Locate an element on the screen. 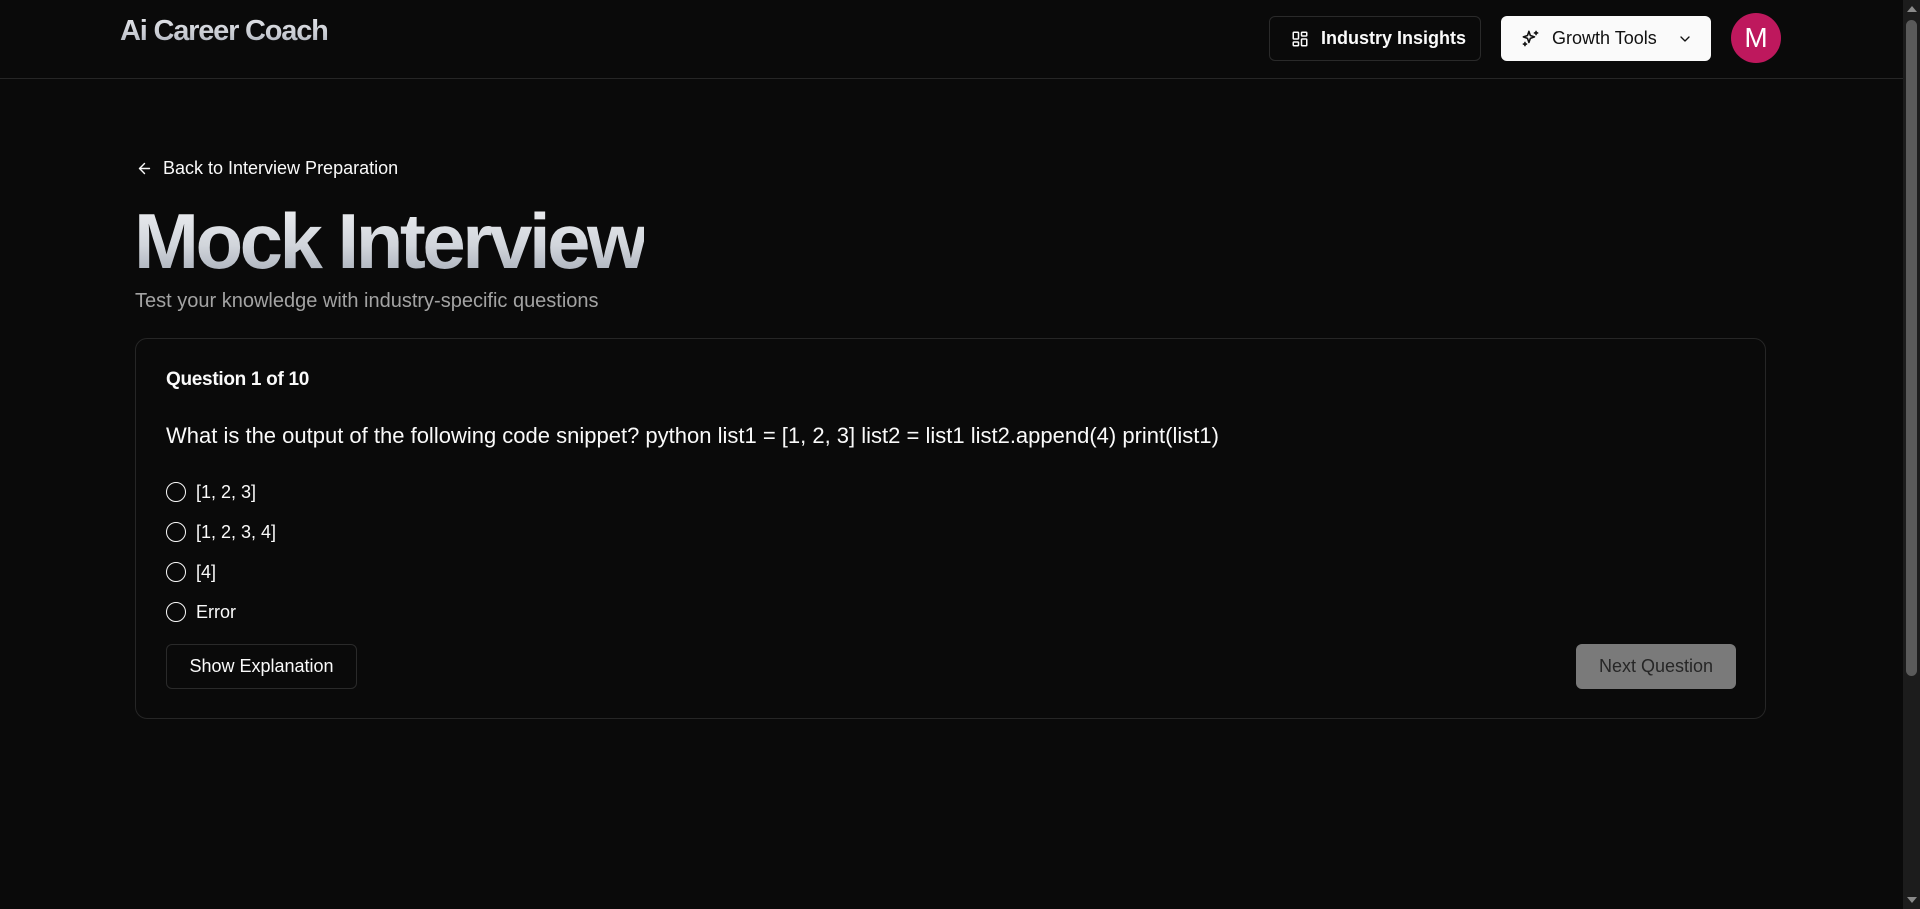  page-title: Mock Interview is located at coordinates (391, 241).